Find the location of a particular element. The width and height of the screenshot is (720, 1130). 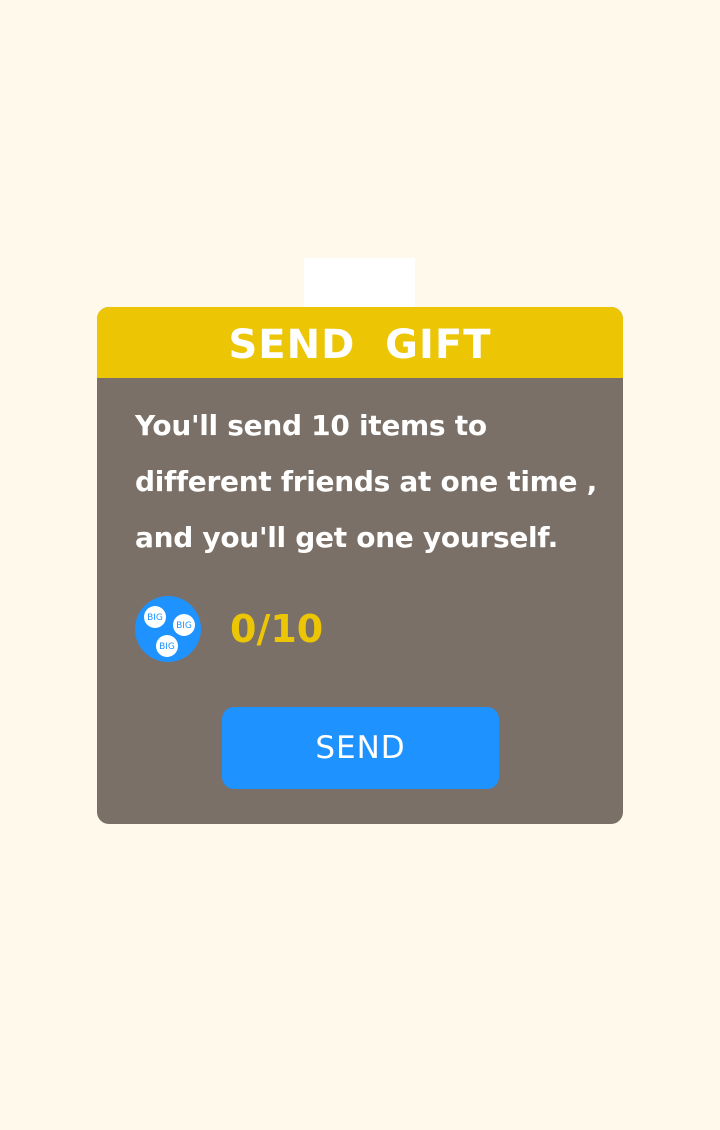

send-button: SEND is located at coordinates (360, 748).